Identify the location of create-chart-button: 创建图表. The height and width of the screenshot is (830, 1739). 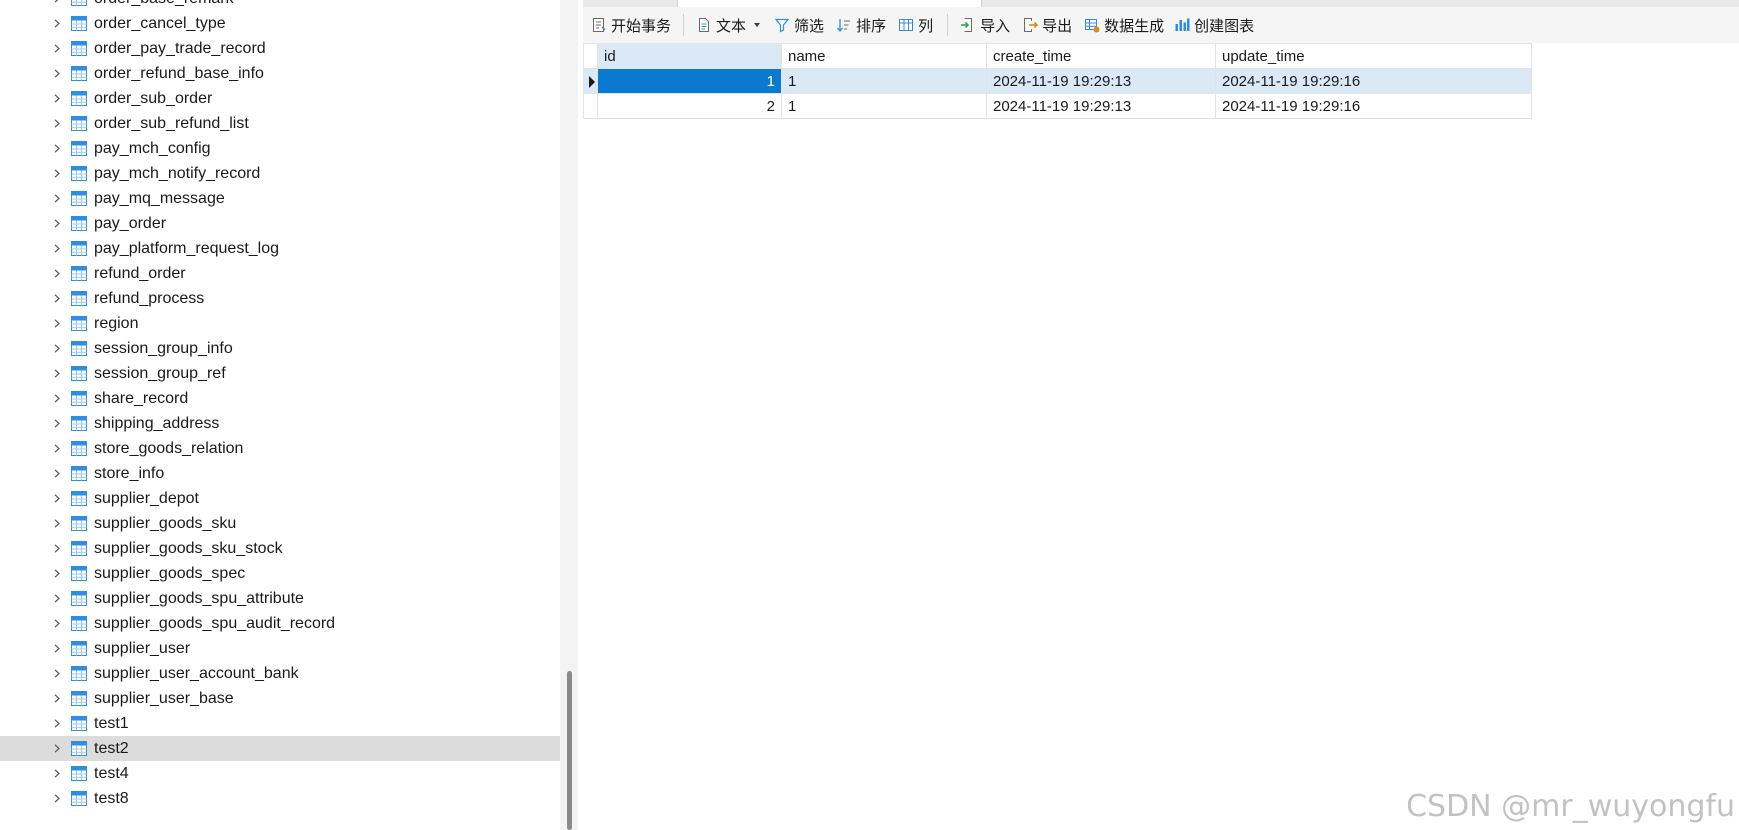
(1214, 25).